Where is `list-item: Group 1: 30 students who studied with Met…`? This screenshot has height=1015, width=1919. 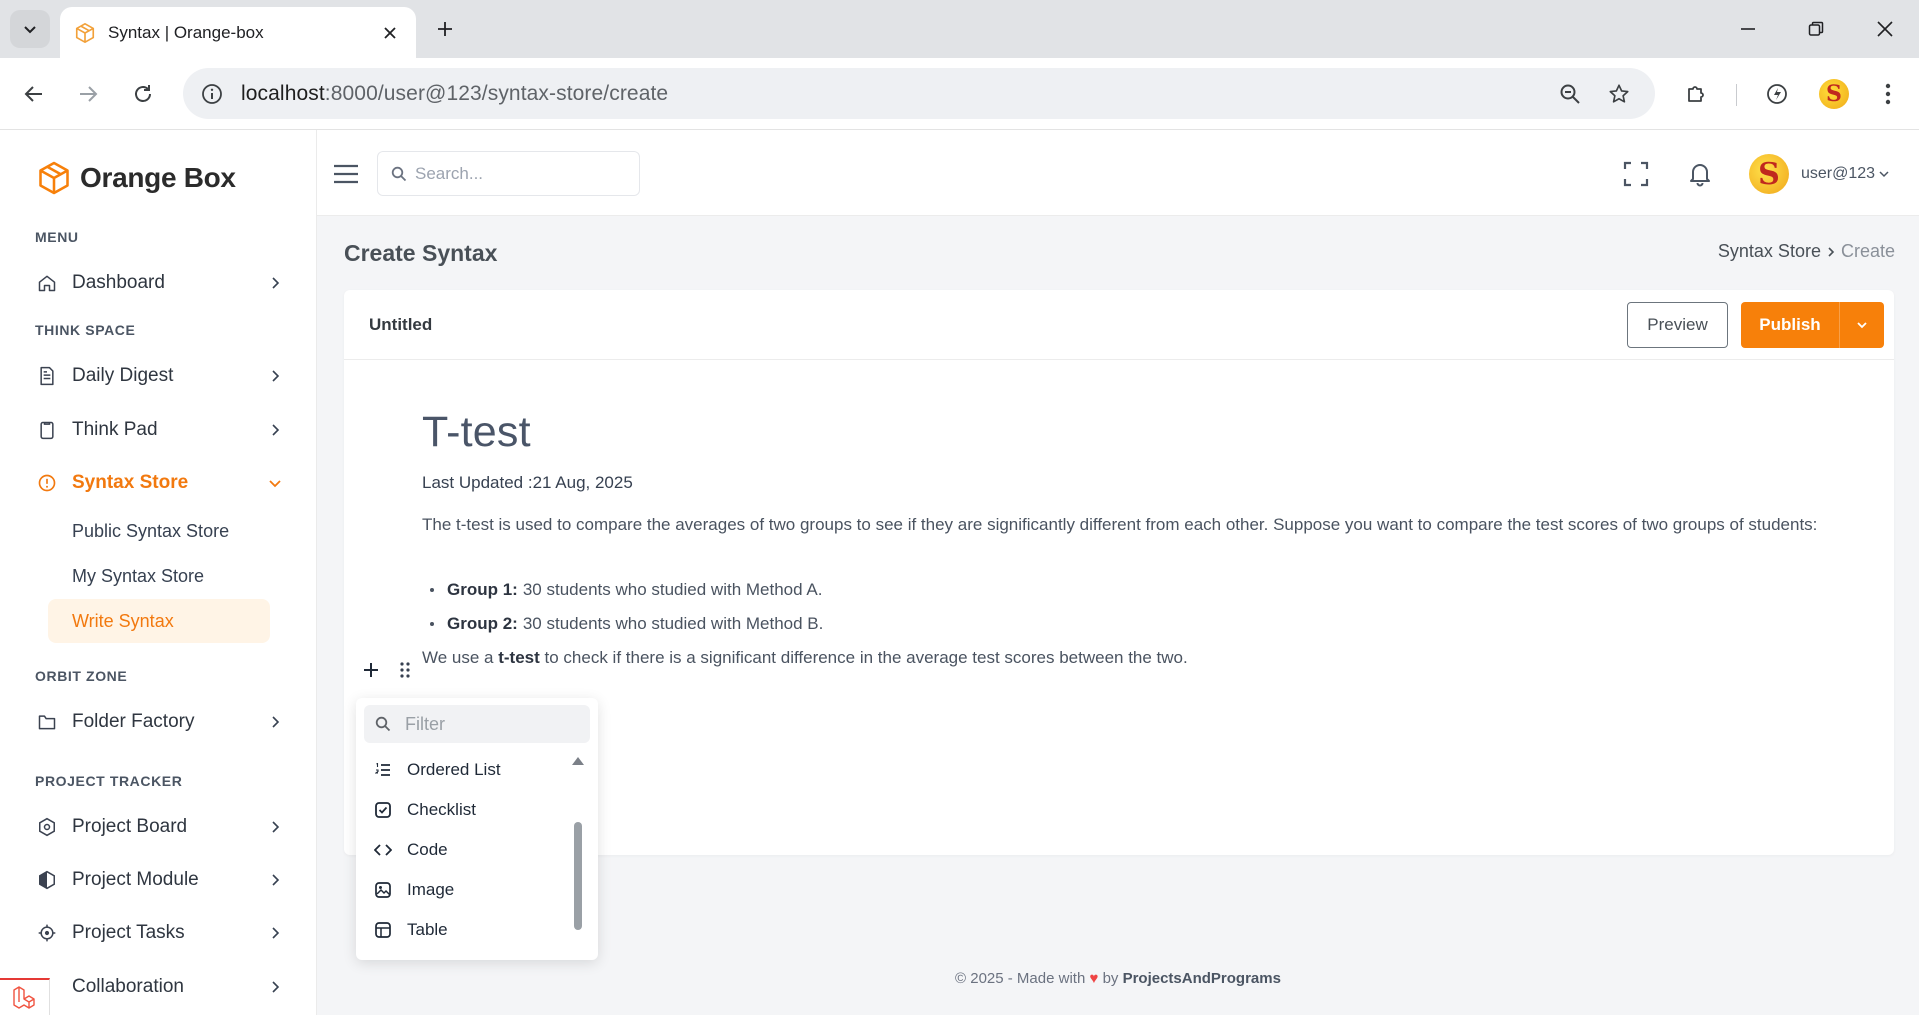 list-item: Group 1: 30 students who studied with Met… is located at coordinates (626, 590).